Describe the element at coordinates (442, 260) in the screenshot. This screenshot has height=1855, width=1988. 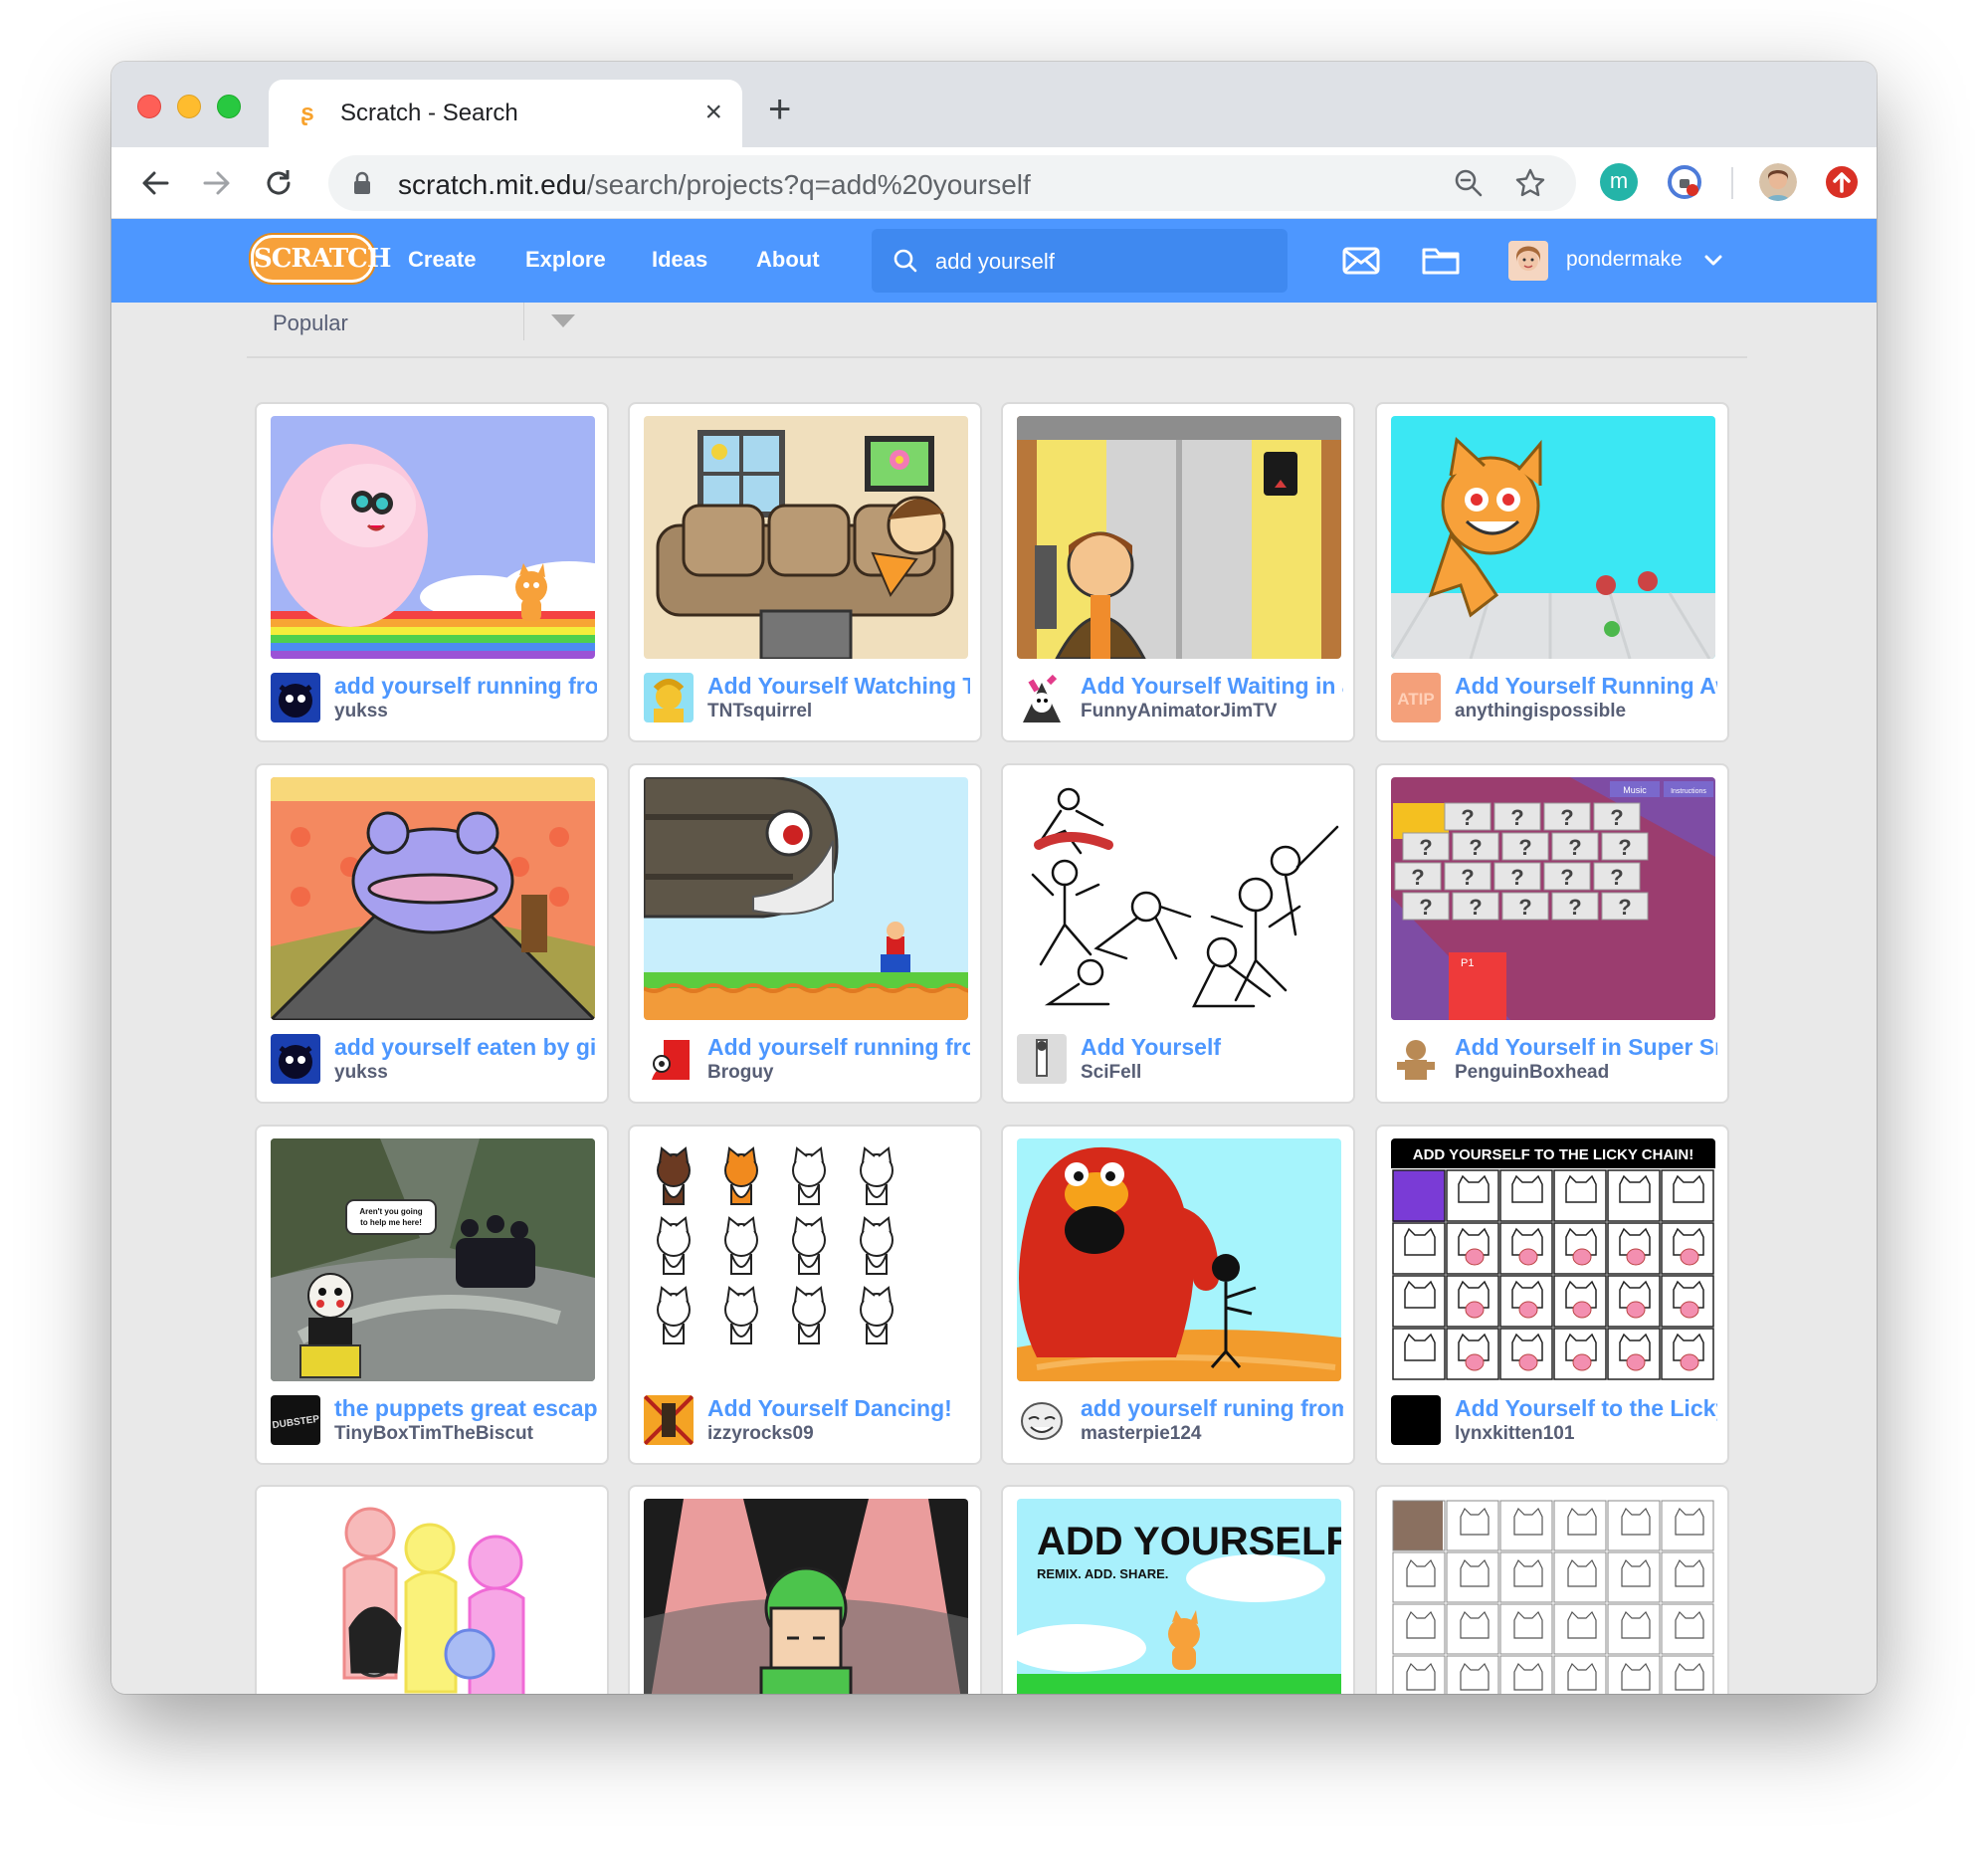
I see `nav-create: Create` at that location.